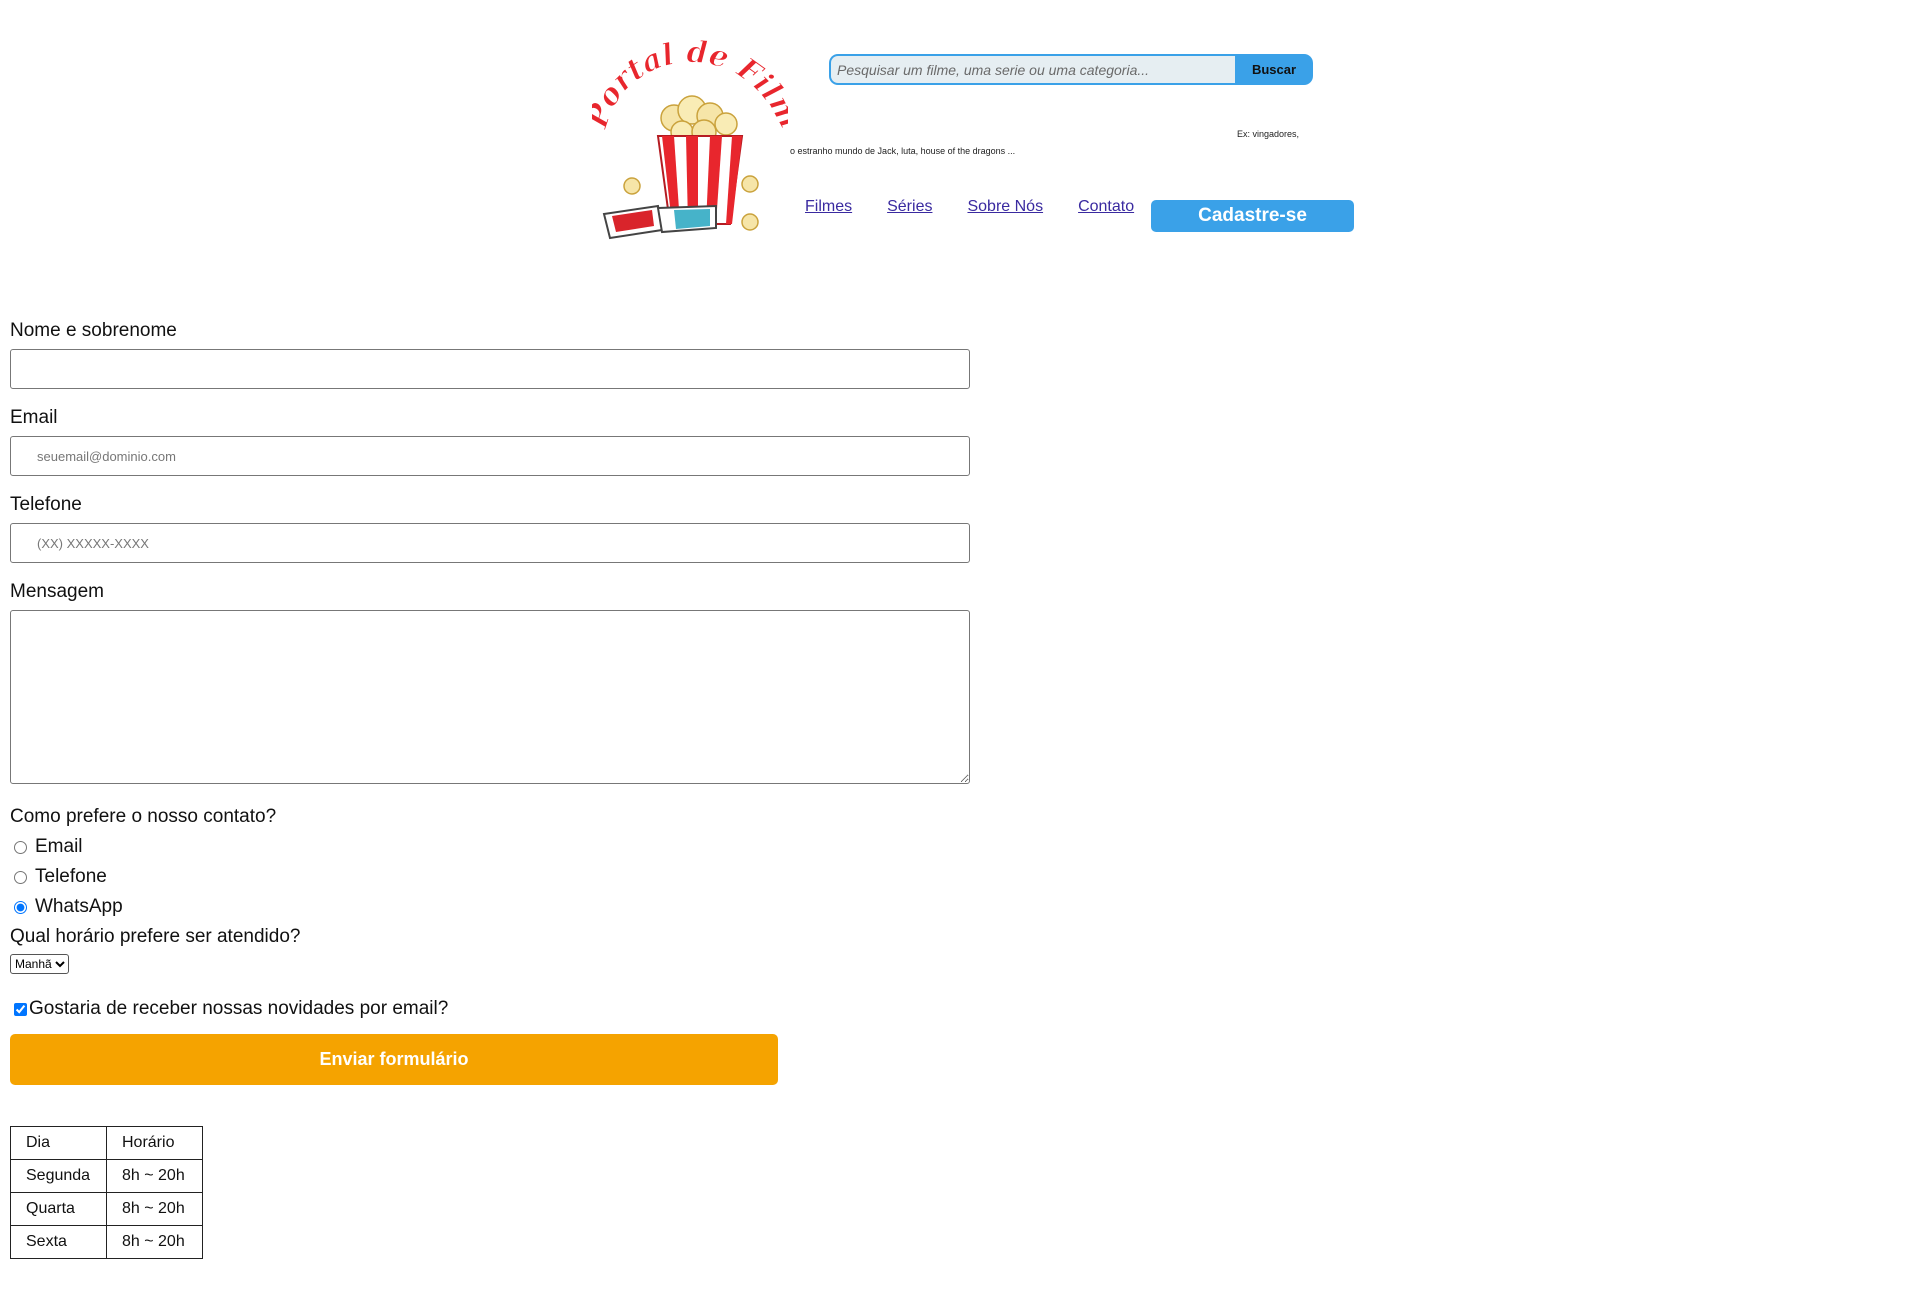  What do you see at coordinates (909, 207) in the screenshot?
I see `nav-link-series: Séries` at bounding box center [909, 207].